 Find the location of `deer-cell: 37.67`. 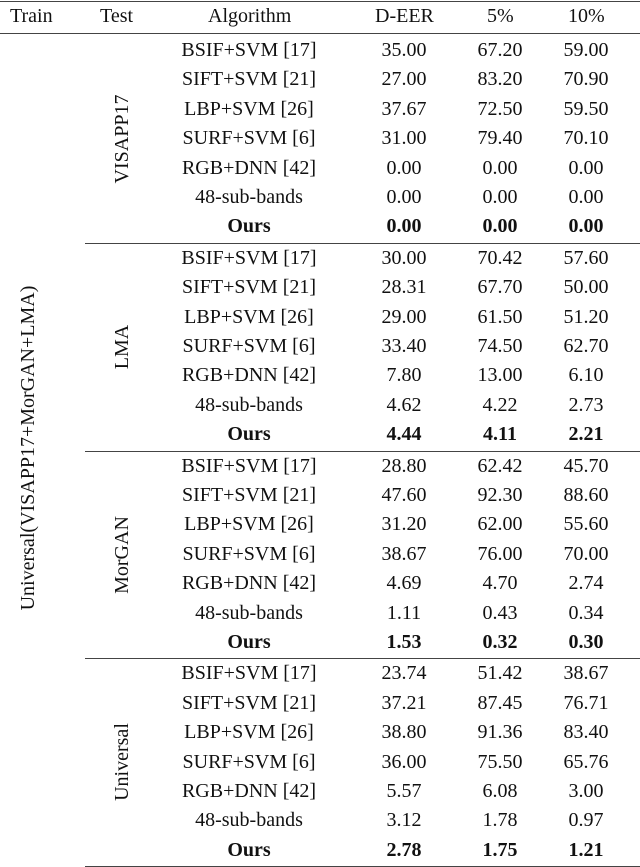

deer-cell: 37.67 is located at coordinates (404, 108).